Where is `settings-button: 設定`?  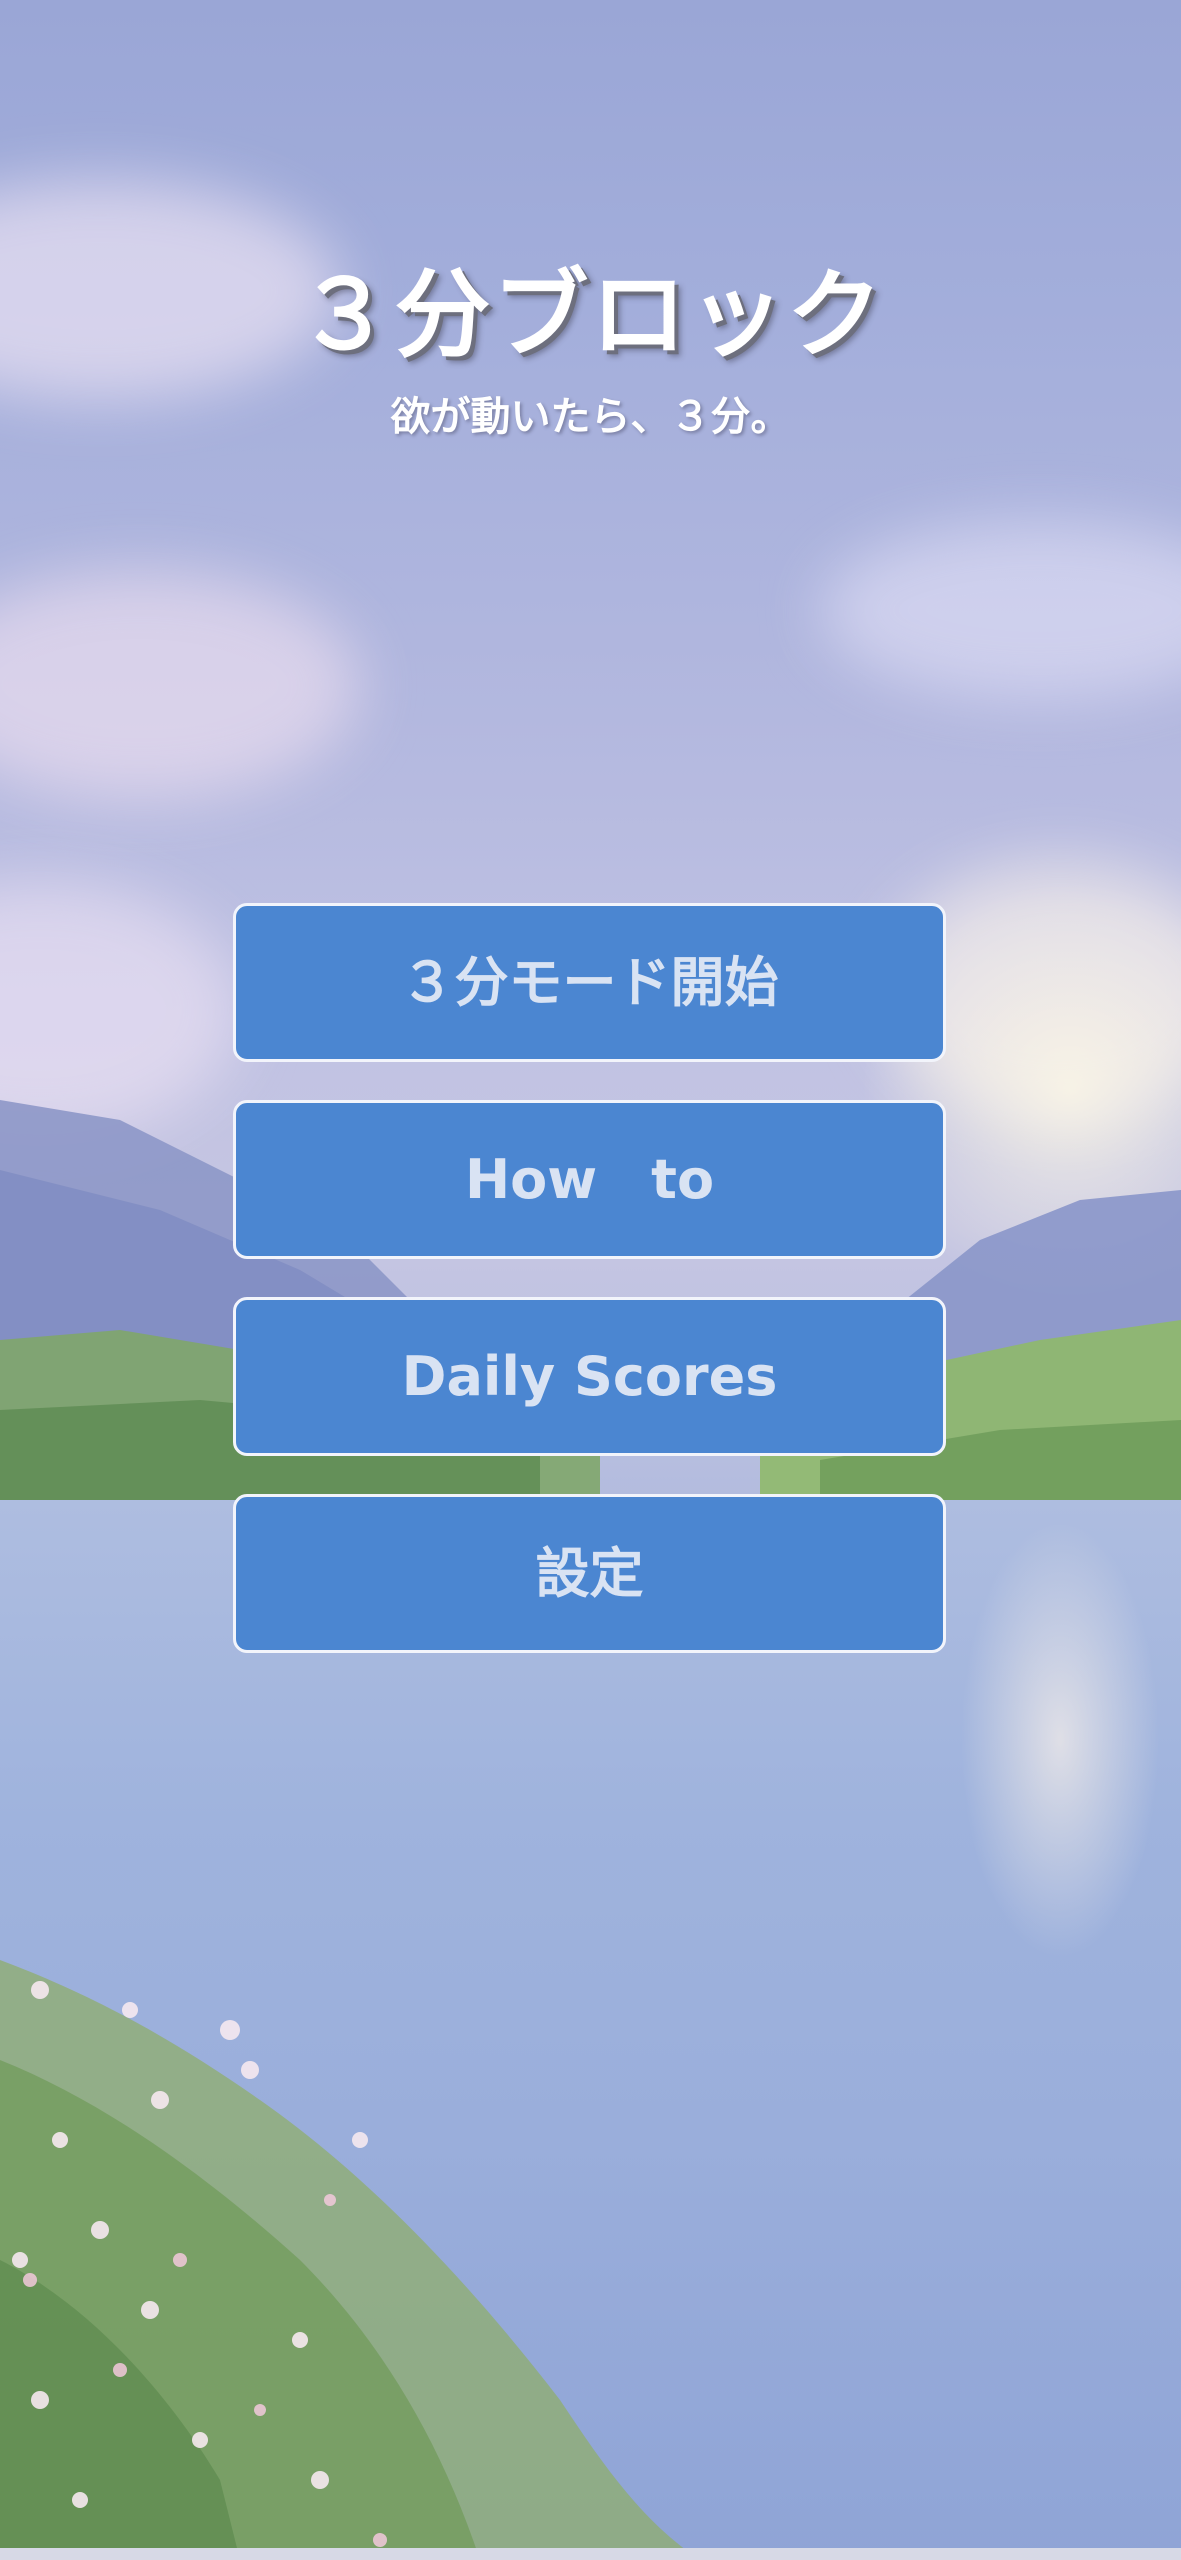 settings-button: 設定 is located at coordinates (589, 1573).